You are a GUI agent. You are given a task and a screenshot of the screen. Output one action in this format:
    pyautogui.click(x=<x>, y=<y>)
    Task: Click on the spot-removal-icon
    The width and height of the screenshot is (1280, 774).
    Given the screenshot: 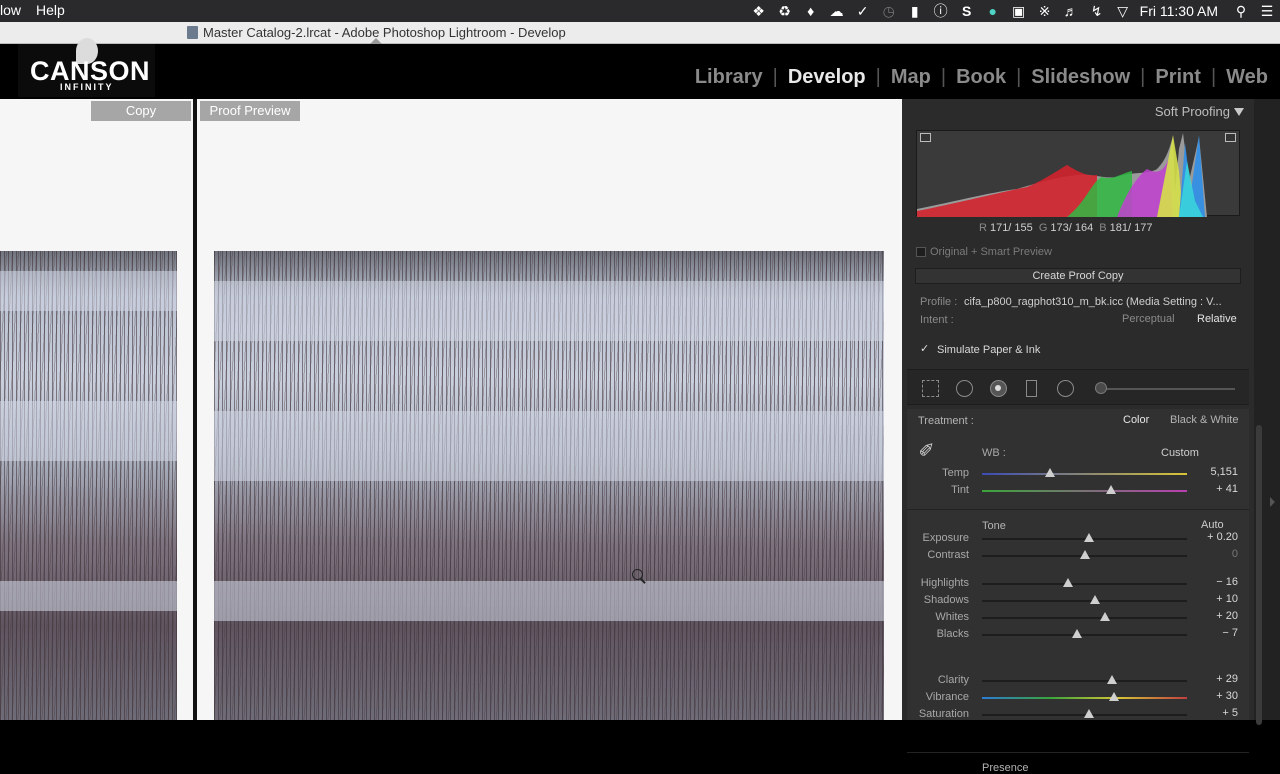 What is the action you would take?
    pyautogui.click(x=964, y=388)
    